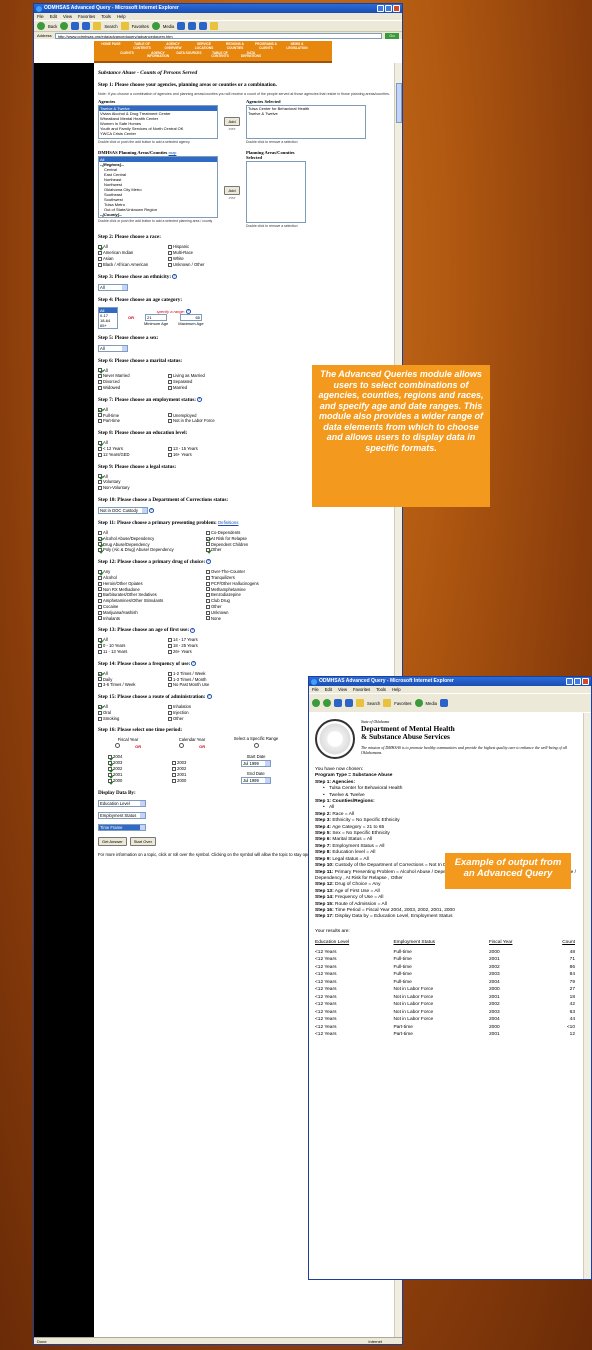  Describe the element at coordinates (399, 103) in the screenshot. I see `scroll-thumb` at that location.